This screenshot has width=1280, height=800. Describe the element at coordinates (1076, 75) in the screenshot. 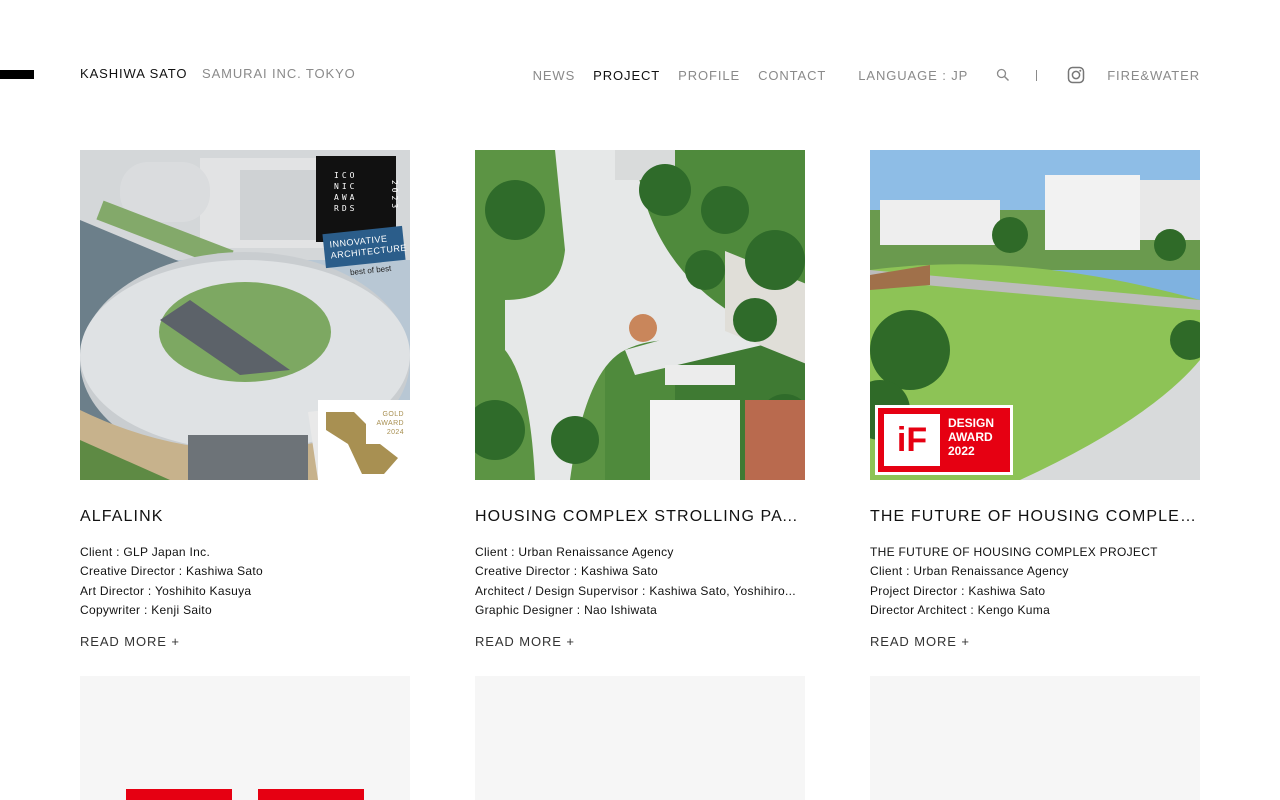

I see `instagram-icon` at that location.